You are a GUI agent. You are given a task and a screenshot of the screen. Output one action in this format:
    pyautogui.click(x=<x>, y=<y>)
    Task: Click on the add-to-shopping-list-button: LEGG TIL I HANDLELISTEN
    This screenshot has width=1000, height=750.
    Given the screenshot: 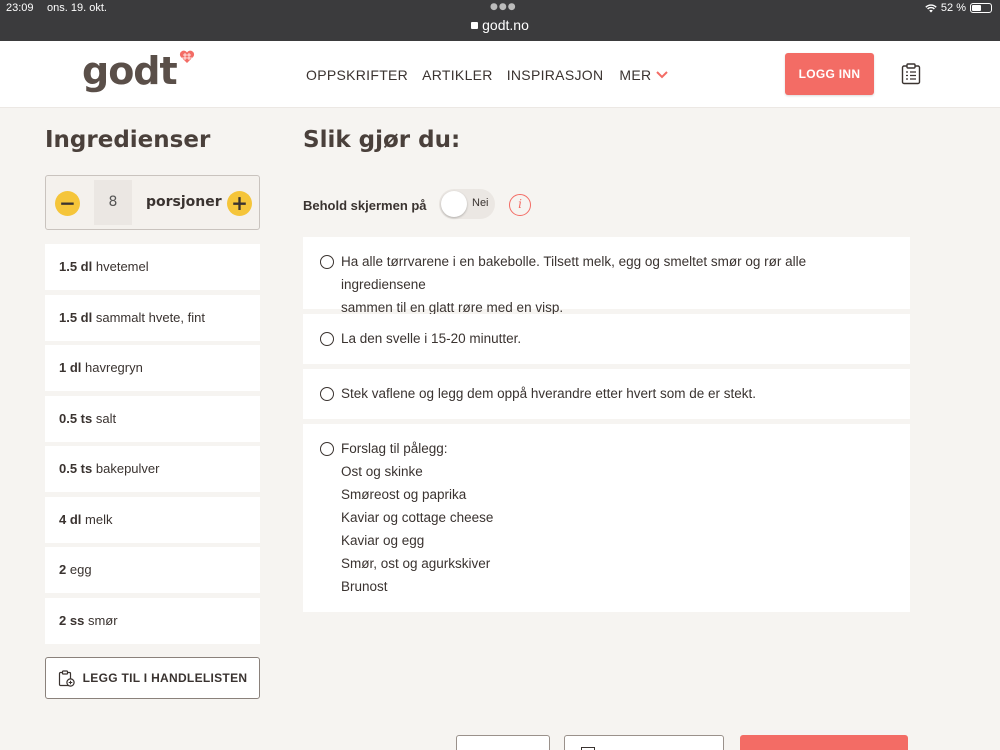 What is the action you would take?
    pyautogui.click(x=152, y=678)
    